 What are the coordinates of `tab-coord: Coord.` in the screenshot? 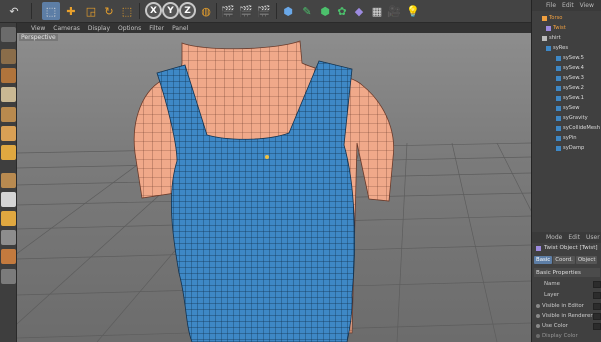 It's located at (564, 260).